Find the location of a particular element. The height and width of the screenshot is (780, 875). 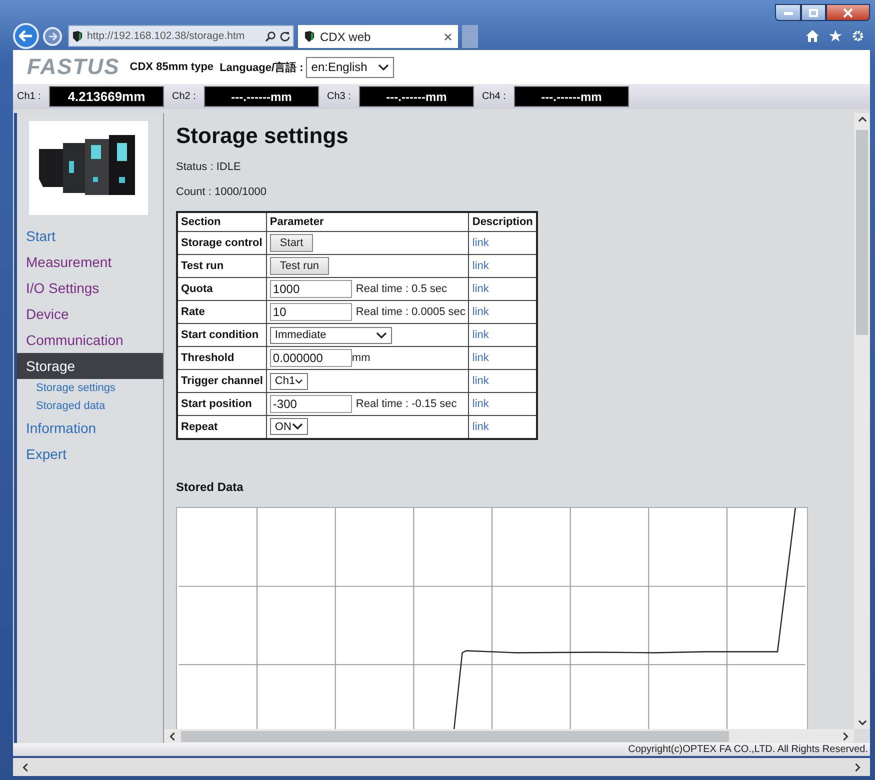

sidebar-item: Measurement is located at coordinates (90, 262).